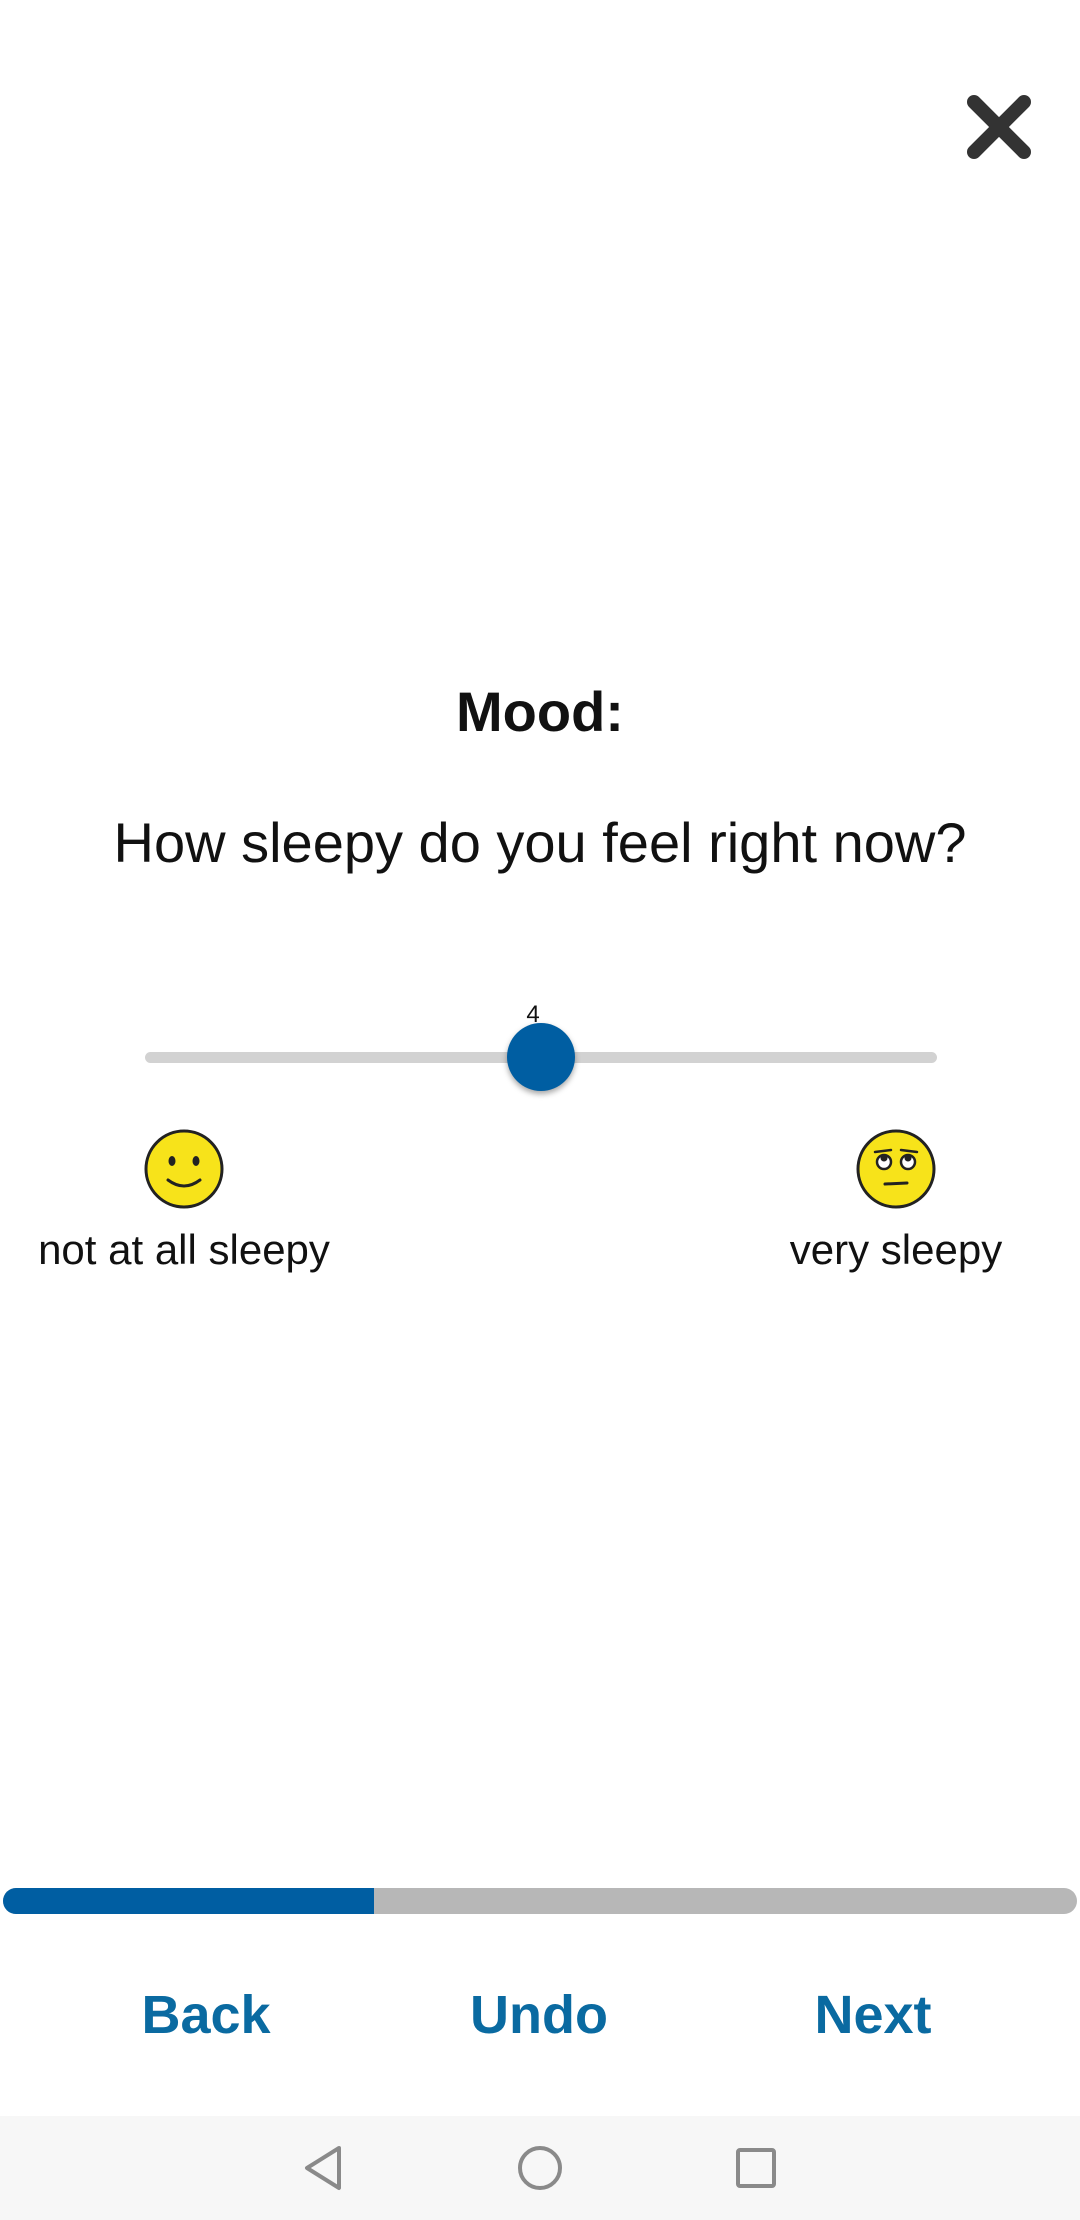 This screenshot has height=2220, width=1080. I want to click on square-recents-icon, so click(756, 2168).